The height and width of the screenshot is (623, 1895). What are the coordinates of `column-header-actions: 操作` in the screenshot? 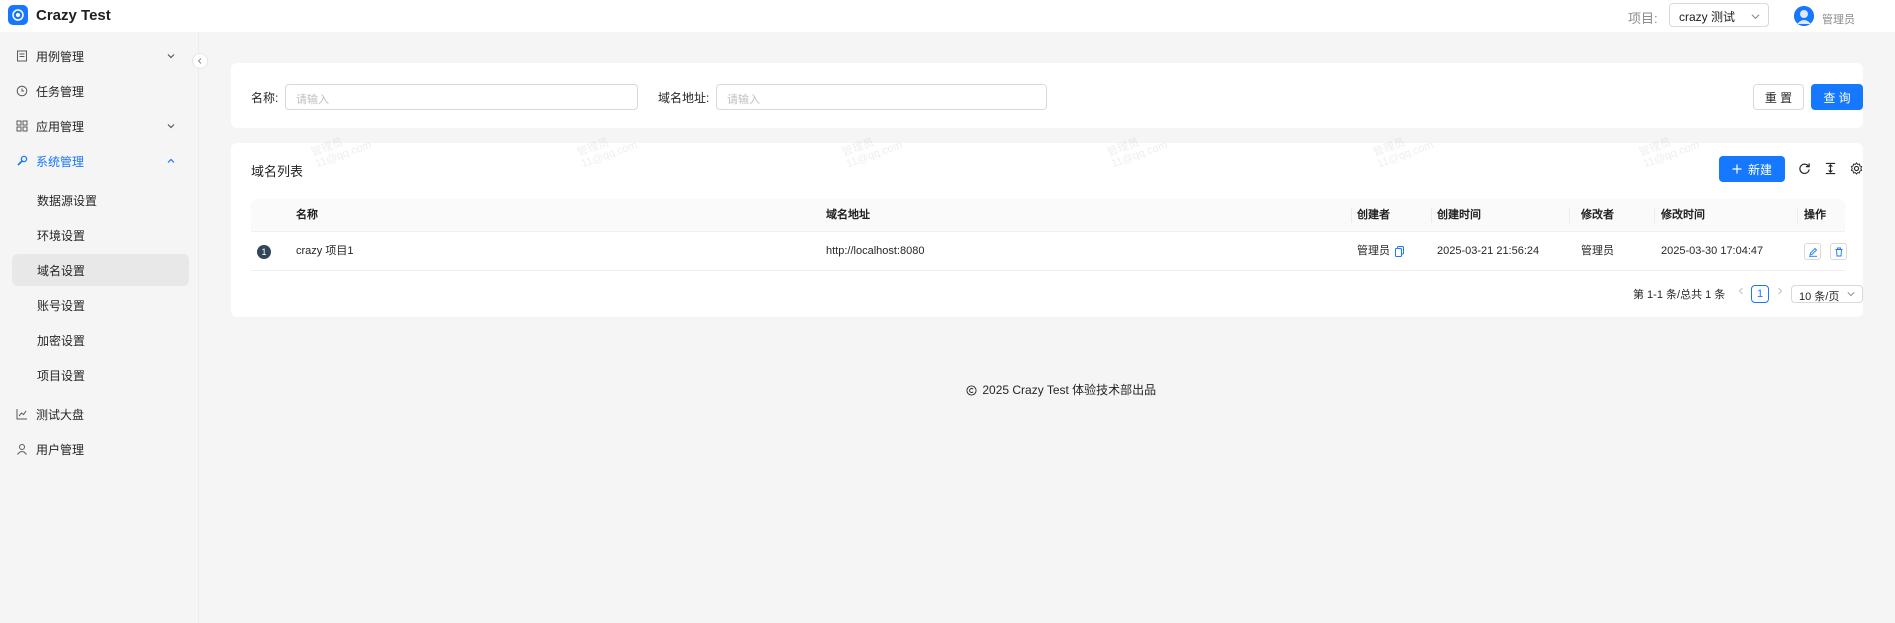 It's located at (1815, 215).